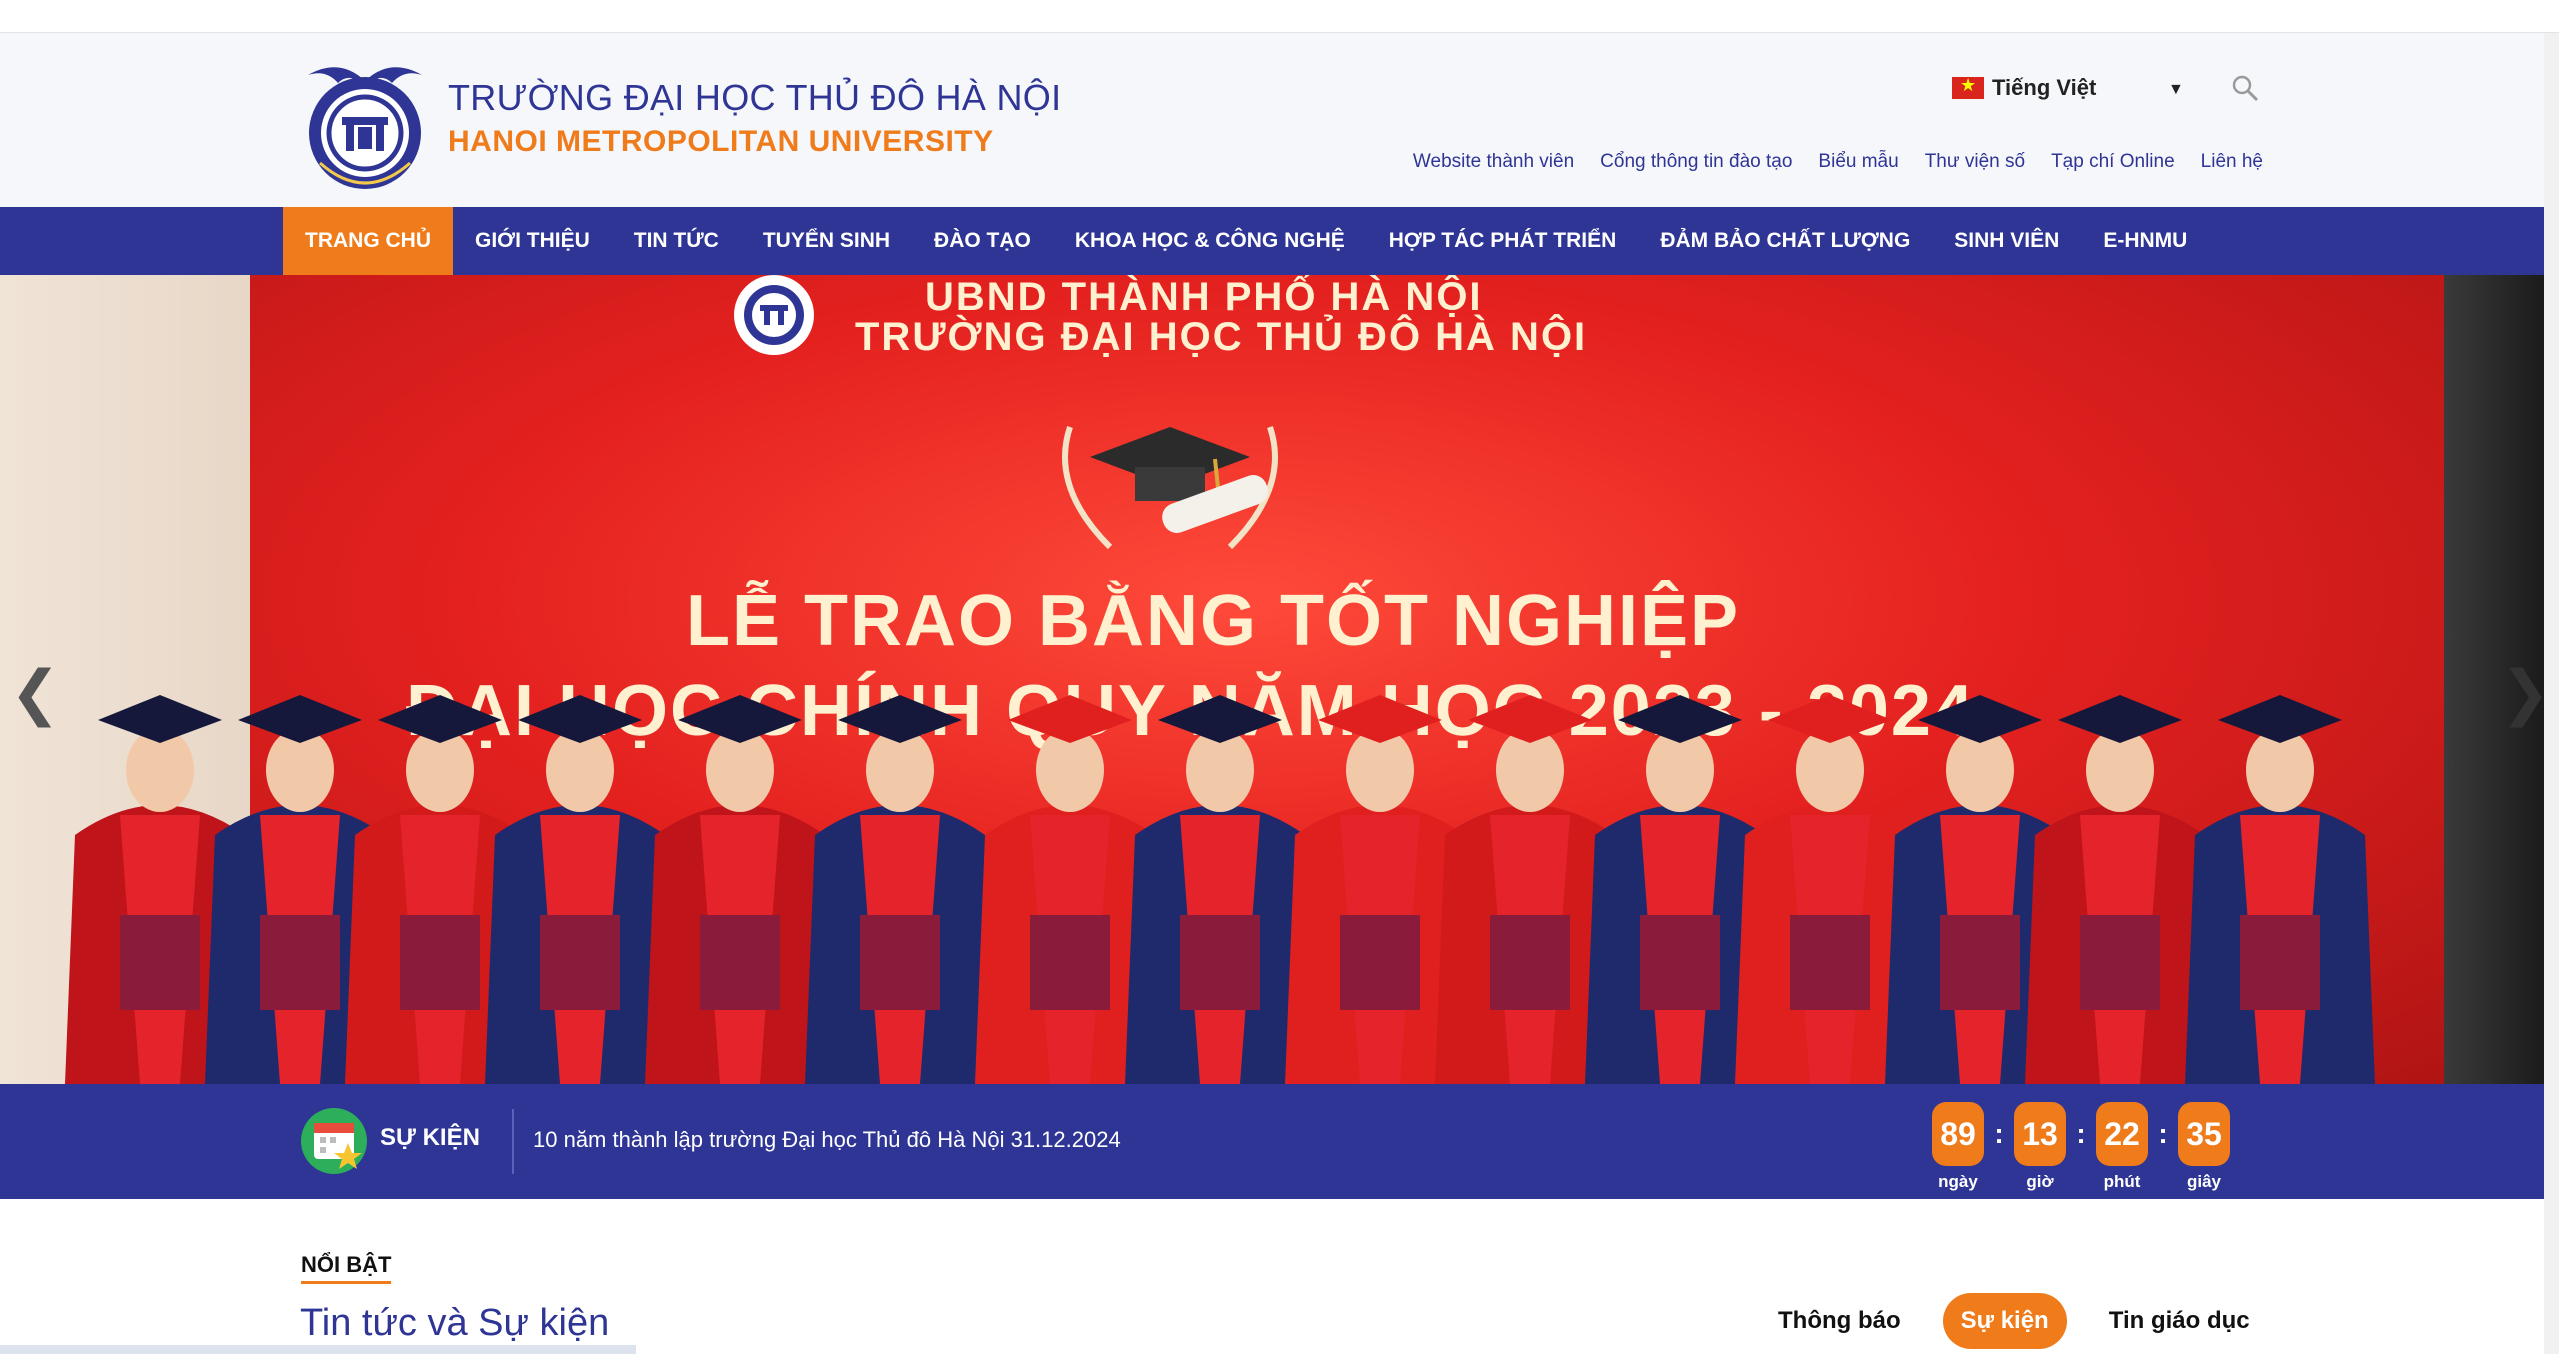 This screenshot has width=2559, height=1354. What do you see at coordinates (754, 98) in the screenshot?
I see `brand-name-vi: TRƯỜNG ĐẠI HỌC THỦ ĐÔ HÀ NỘI` at bounding box center [754, 98].